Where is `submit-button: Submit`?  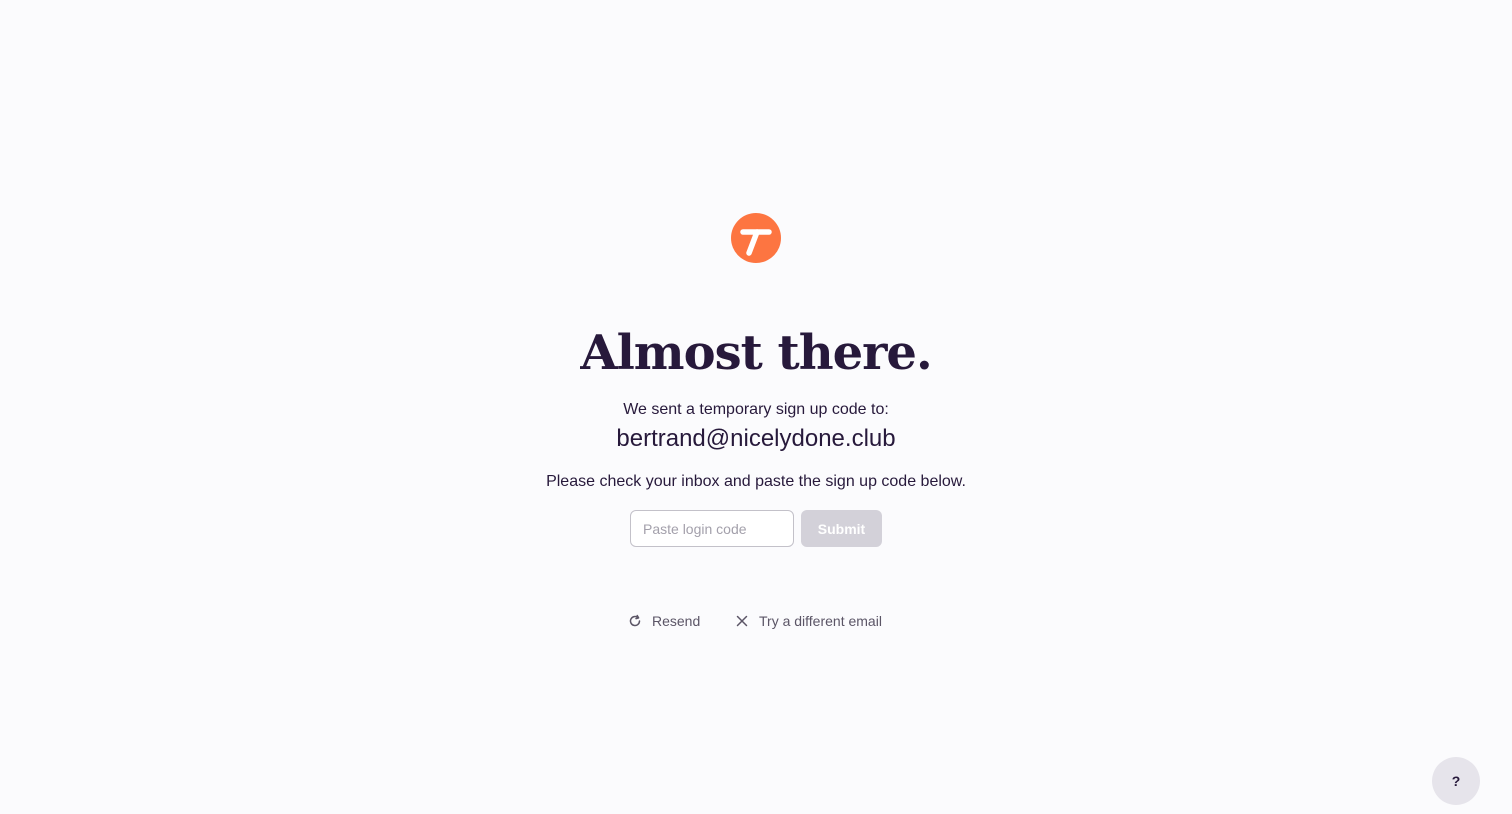 submit-button: Submit is located at coordinates (841, 528).